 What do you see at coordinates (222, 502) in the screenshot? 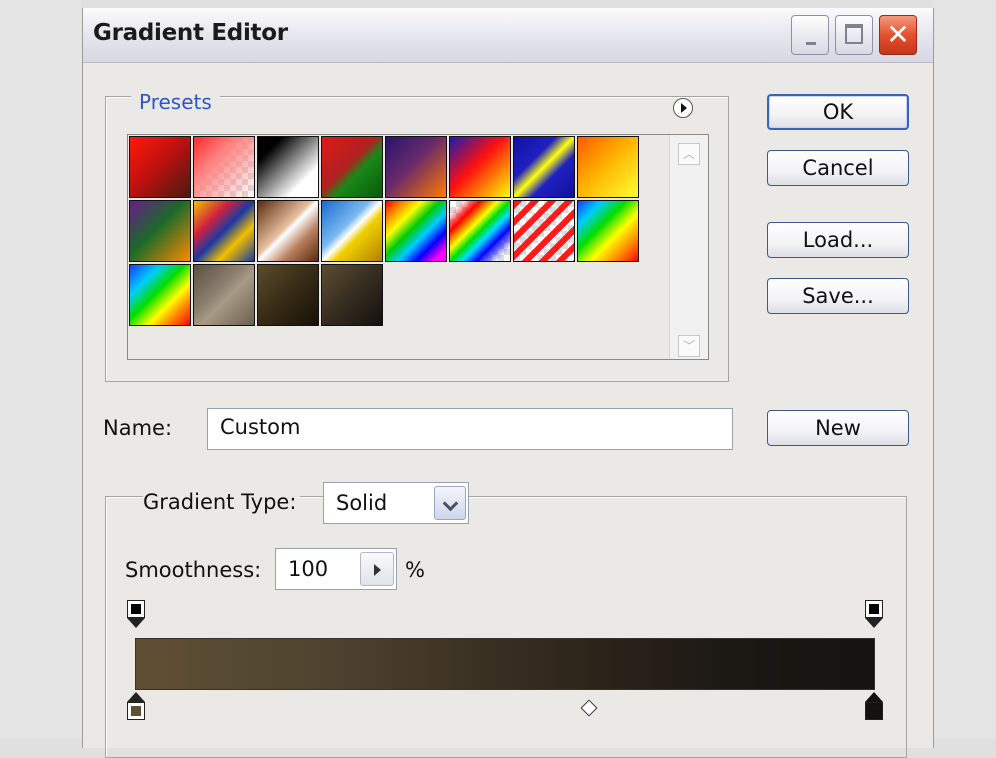
I see `gradient-type-label: Gradient Type:` at bounding box center [222, 502].